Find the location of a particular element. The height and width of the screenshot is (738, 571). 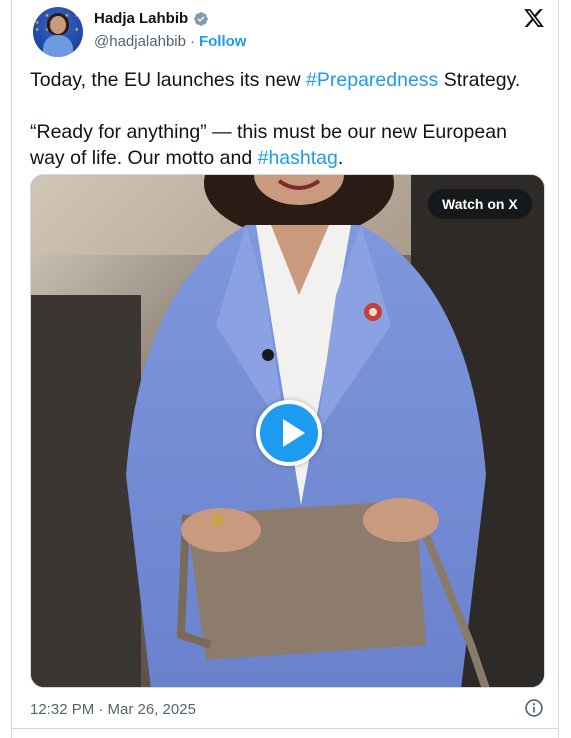

play-button is located at coordinates (289, 433).